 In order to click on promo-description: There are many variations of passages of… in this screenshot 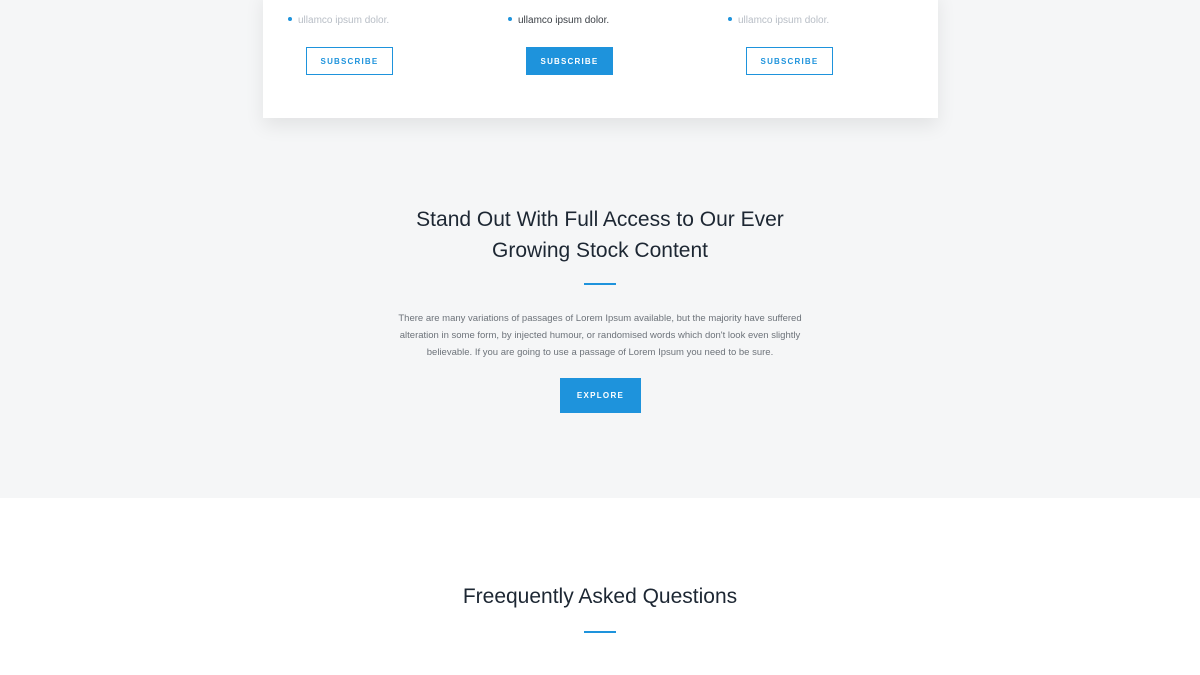, I will do `click(600, 335)`.